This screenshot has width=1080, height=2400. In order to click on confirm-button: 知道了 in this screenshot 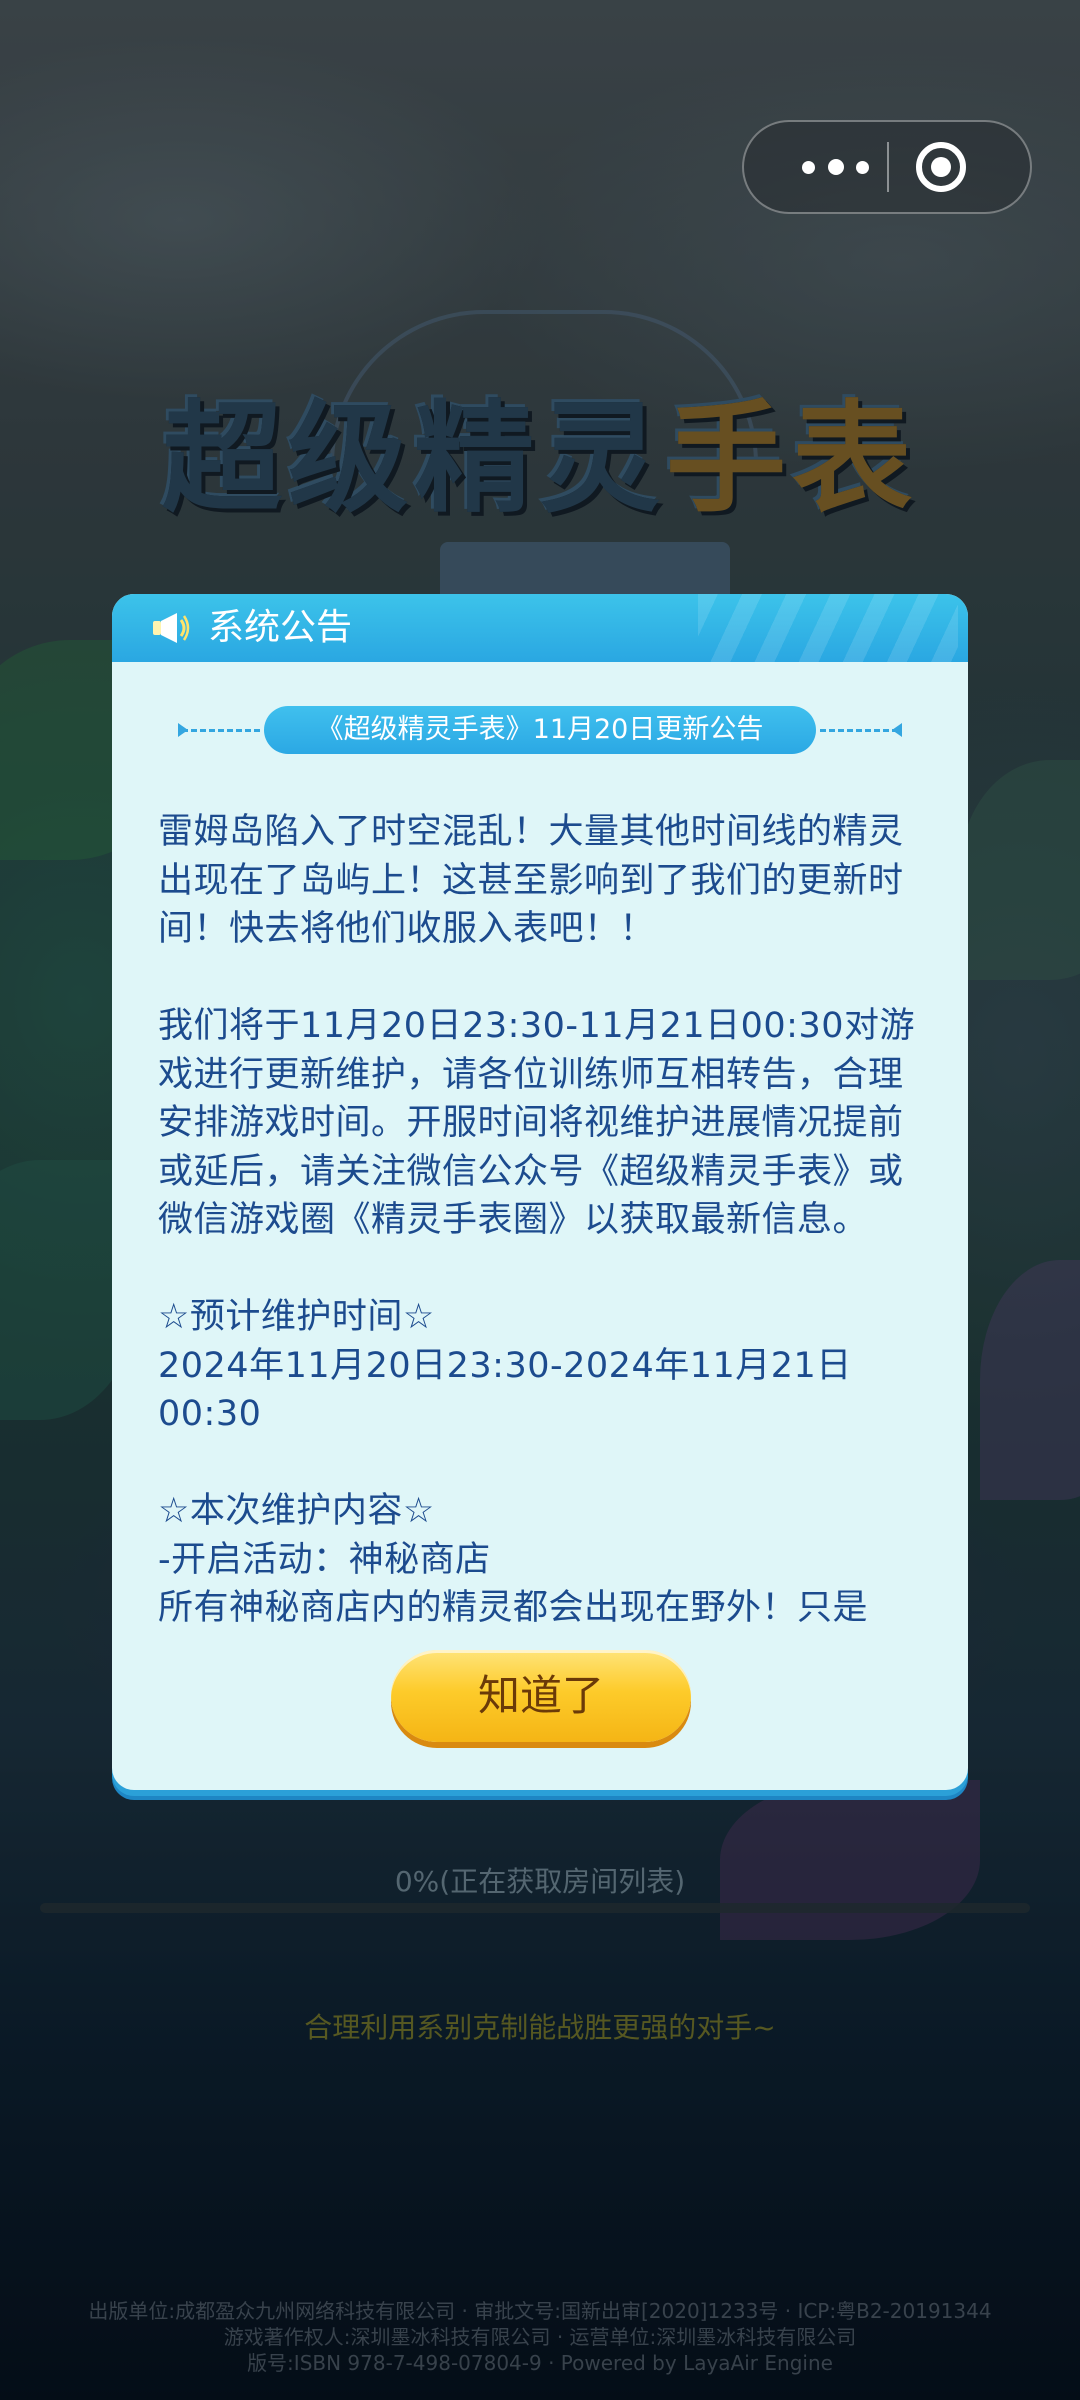, I will do `click(541, 1696)`.